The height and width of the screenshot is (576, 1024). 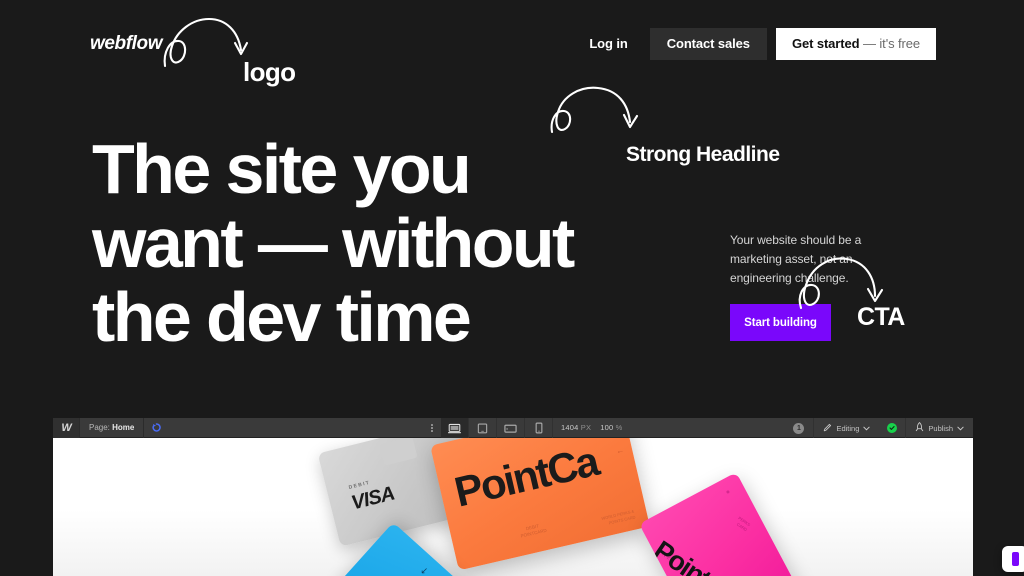 I want to click on orange-card-arrow-icon: ←, so click(x=620, y=450).